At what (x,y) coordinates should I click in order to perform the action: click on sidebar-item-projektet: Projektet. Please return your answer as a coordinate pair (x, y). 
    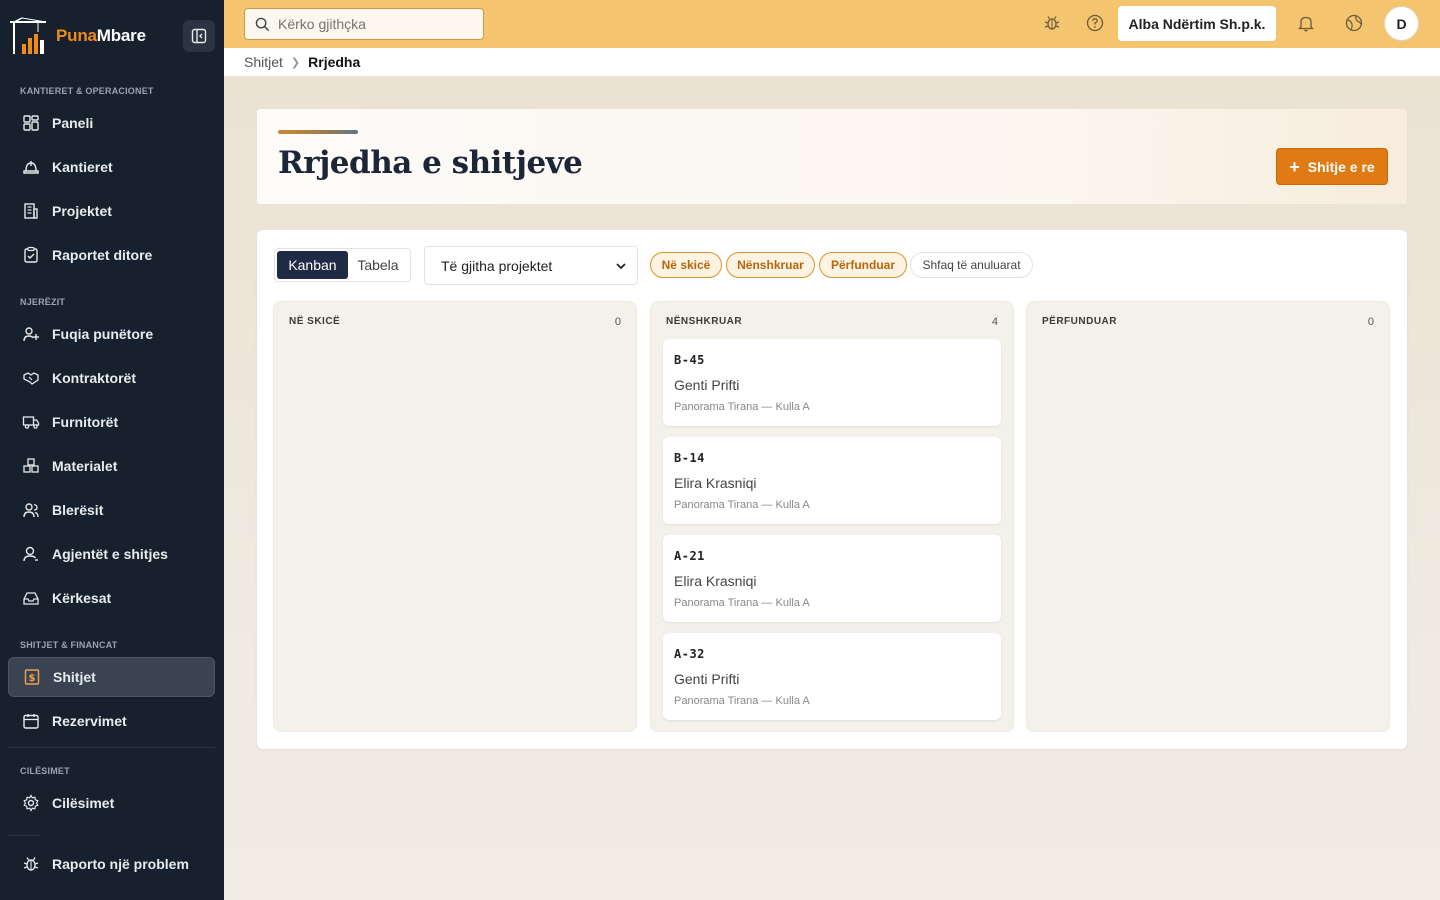
    Looking at the image, I should click on (111, 211).